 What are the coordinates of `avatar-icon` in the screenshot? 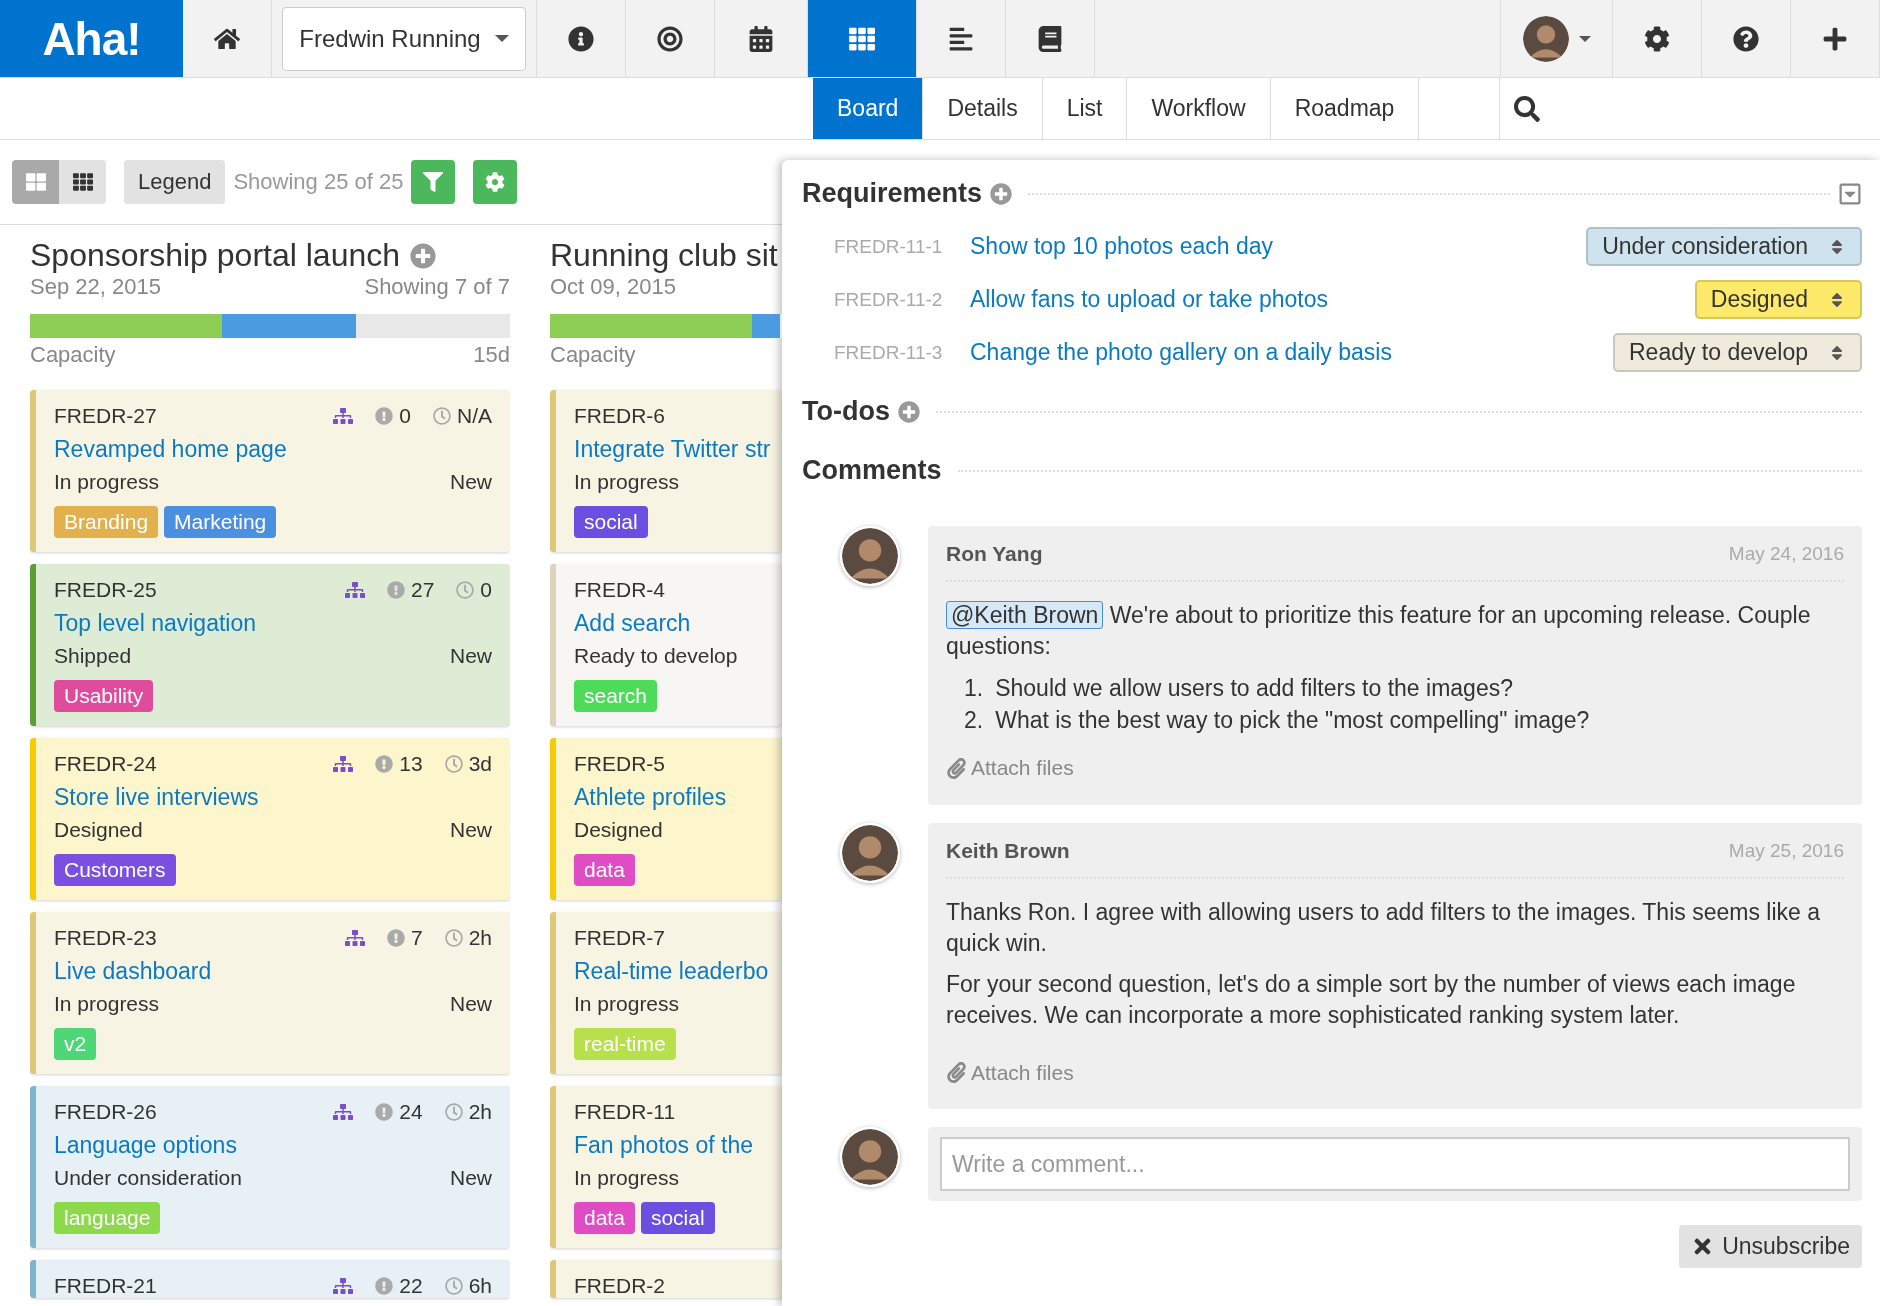 It's located at (1545, 38).